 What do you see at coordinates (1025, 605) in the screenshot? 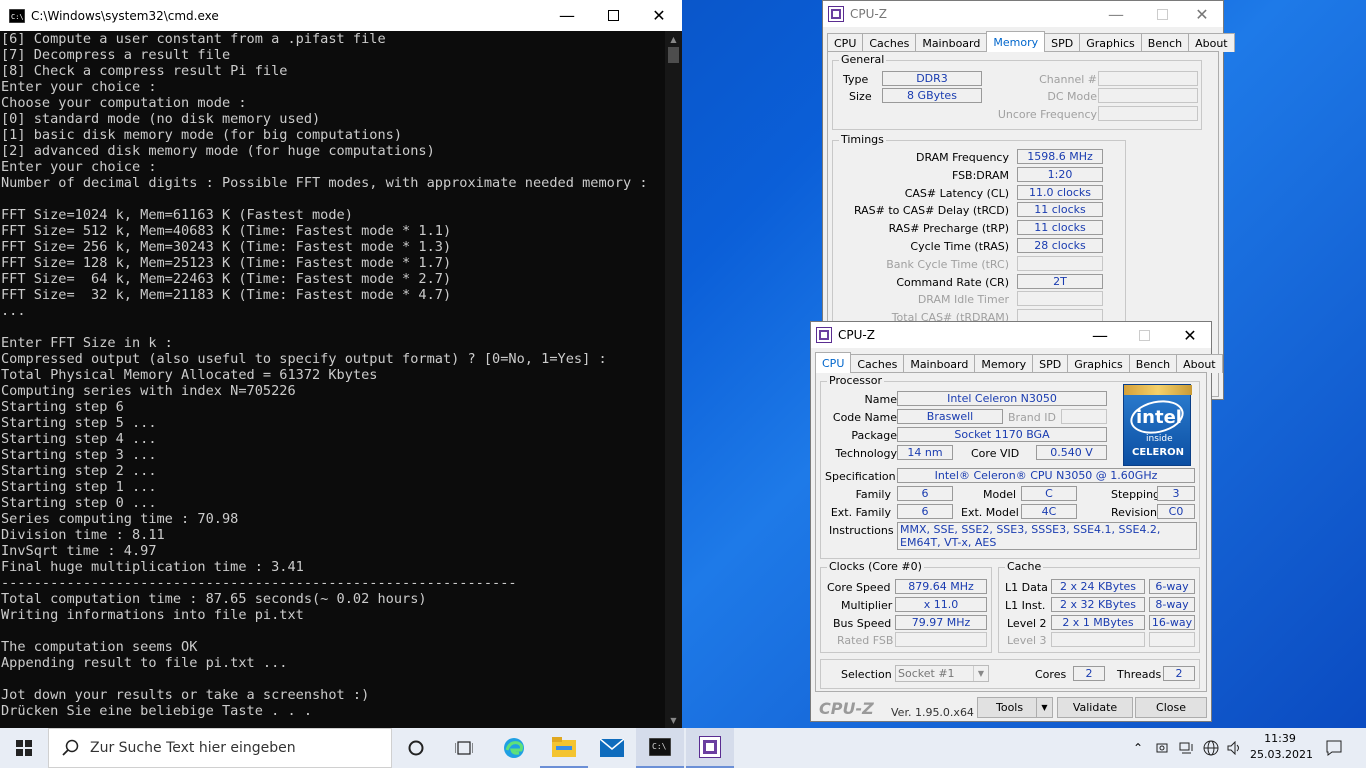
I see `l1-inst-label: L1 Inst.` at bounding box center [1025, 605].